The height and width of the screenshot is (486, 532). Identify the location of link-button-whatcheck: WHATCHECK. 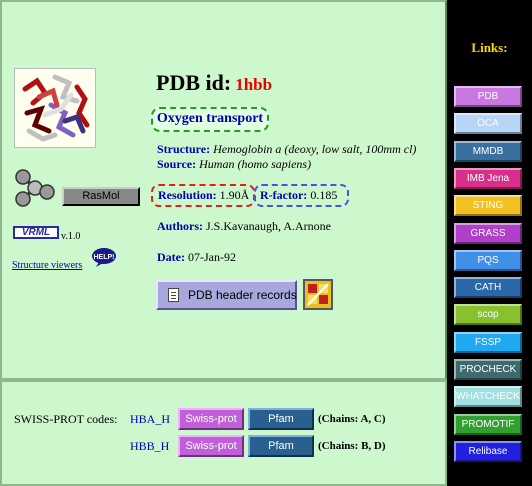
(488, 396).